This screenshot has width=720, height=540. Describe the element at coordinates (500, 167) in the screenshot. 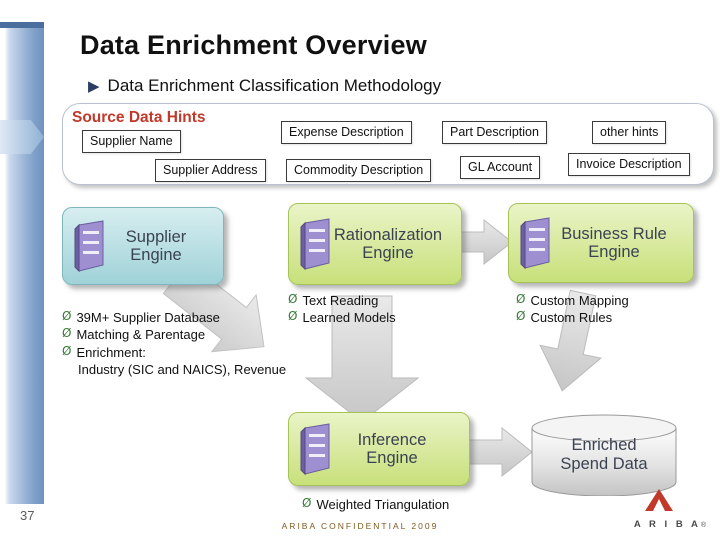

I see `hint-gl-account: GL Account` at that location.